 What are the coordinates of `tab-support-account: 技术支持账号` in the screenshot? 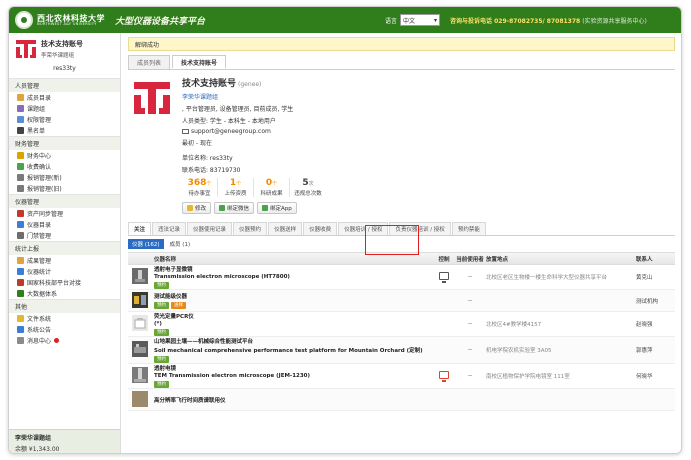 It's located at (199, 61).